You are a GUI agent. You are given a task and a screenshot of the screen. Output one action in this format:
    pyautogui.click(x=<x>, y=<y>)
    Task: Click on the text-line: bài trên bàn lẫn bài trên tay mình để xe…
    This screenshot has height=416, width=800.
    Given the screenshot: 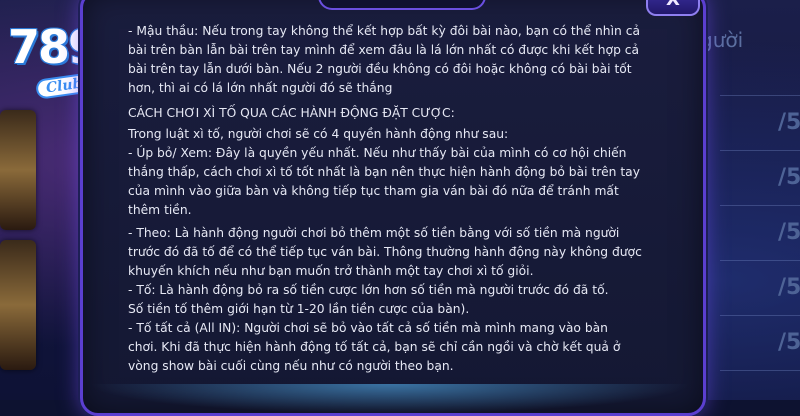 What is the action you would take?
    pyautogui.click(x=384, y=50)
    